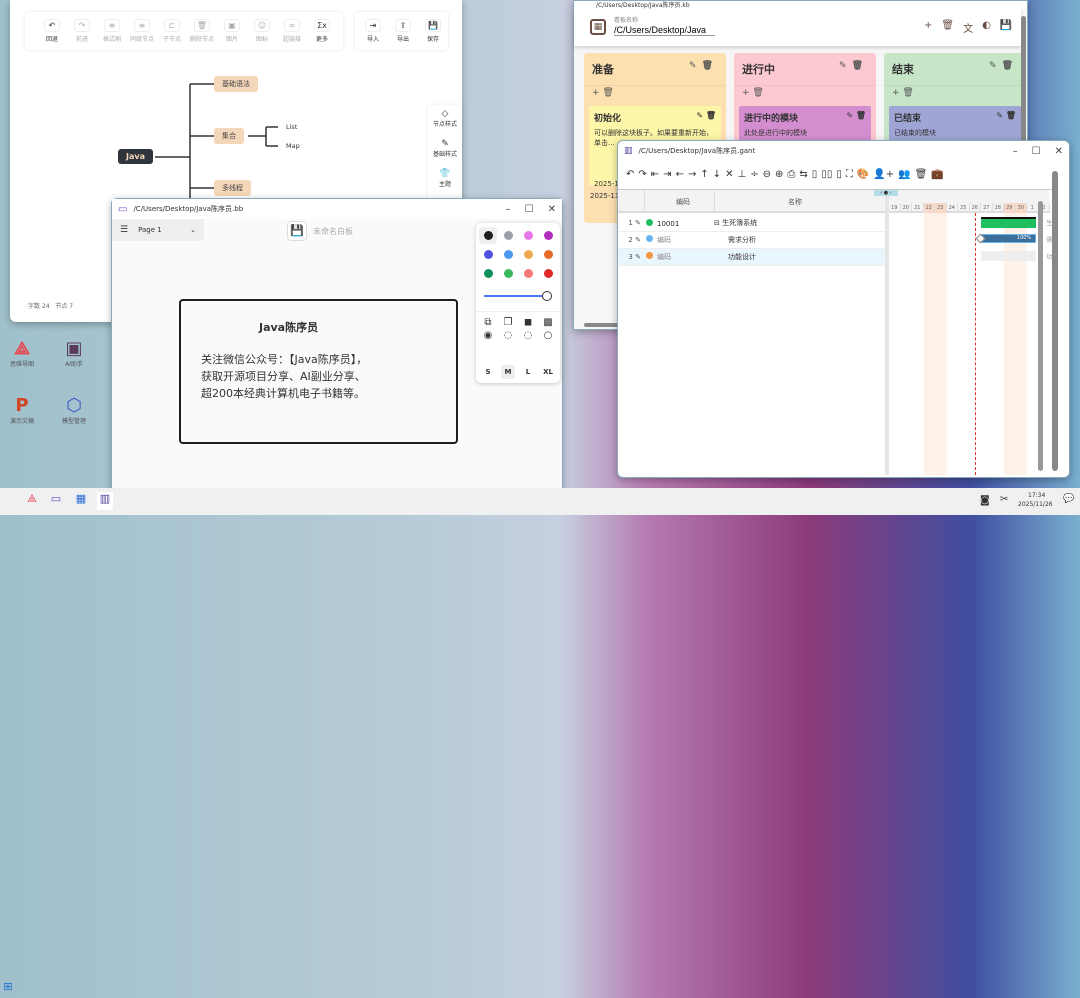  I want to click on timeline-nav: ‹ ● ›, so click(886, 193).